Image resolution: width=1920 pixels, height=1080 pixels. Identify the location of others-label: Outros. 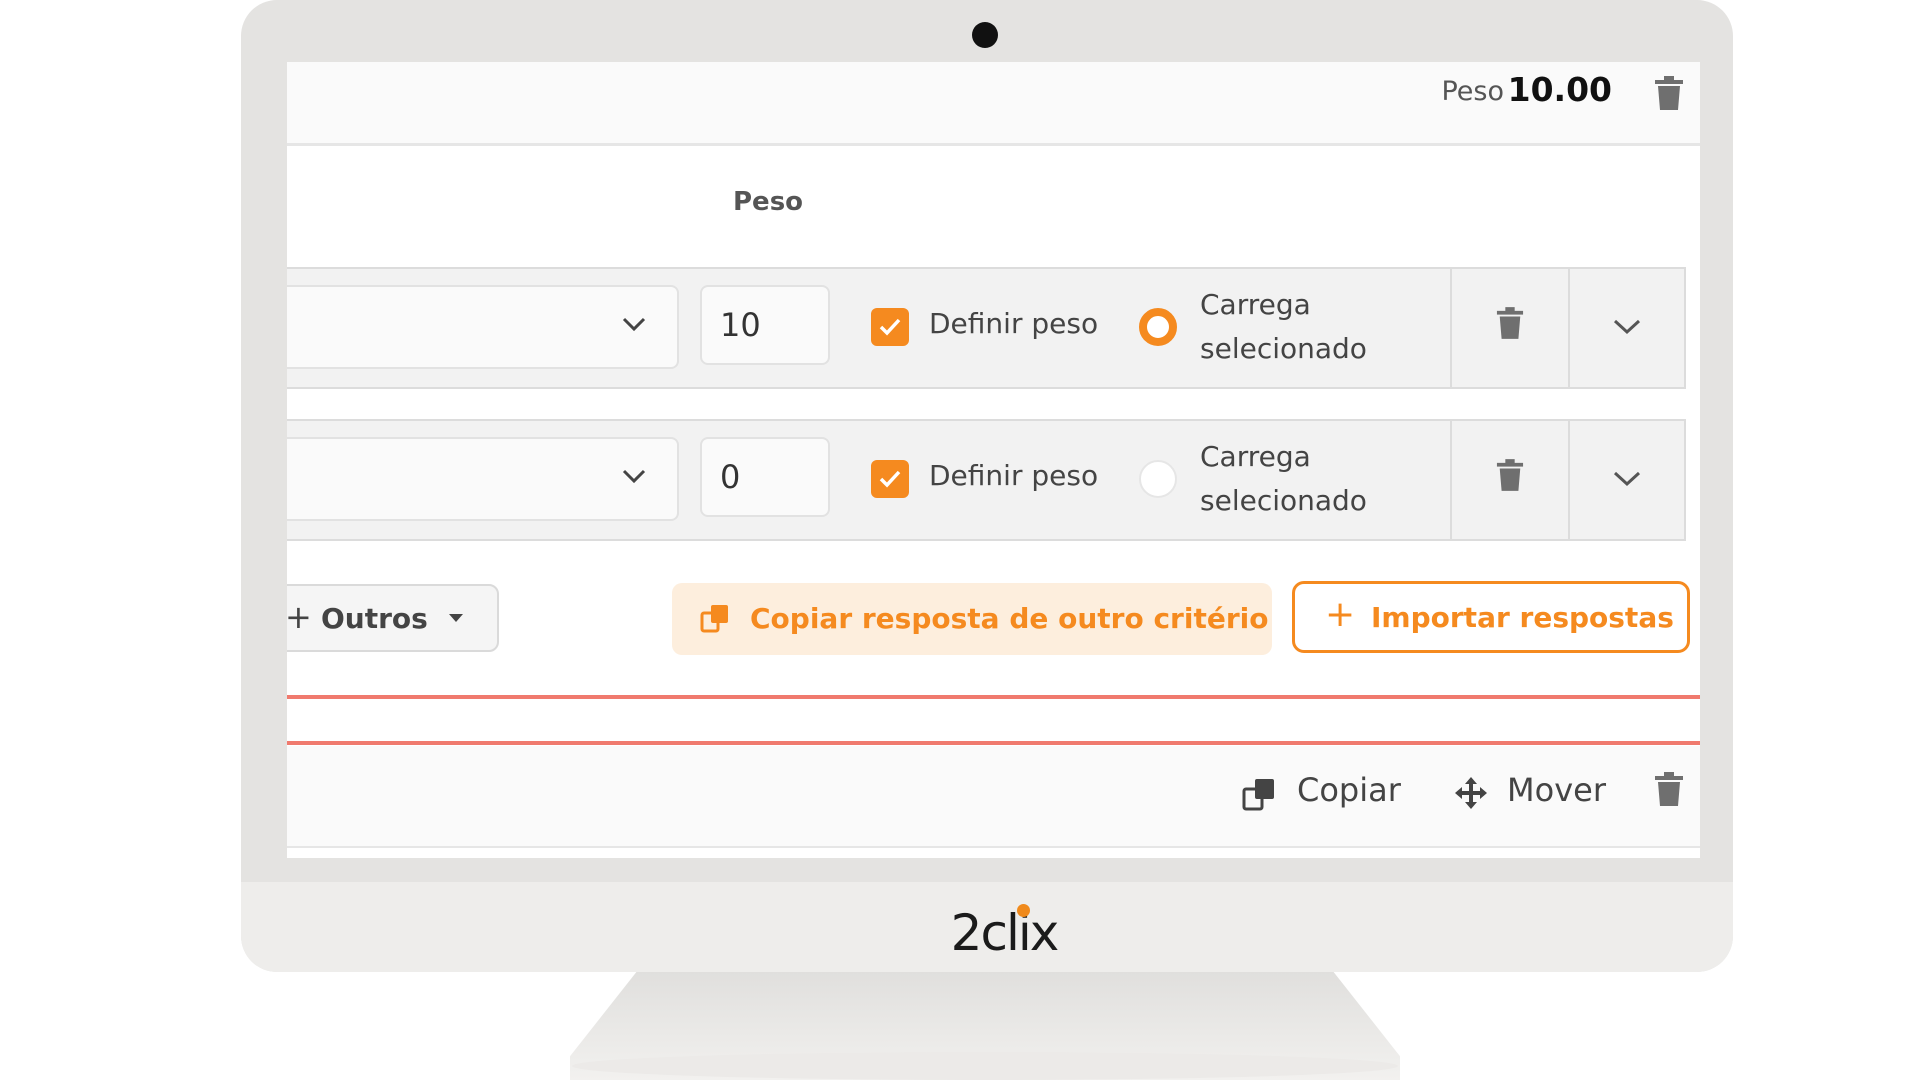
(374, 618).